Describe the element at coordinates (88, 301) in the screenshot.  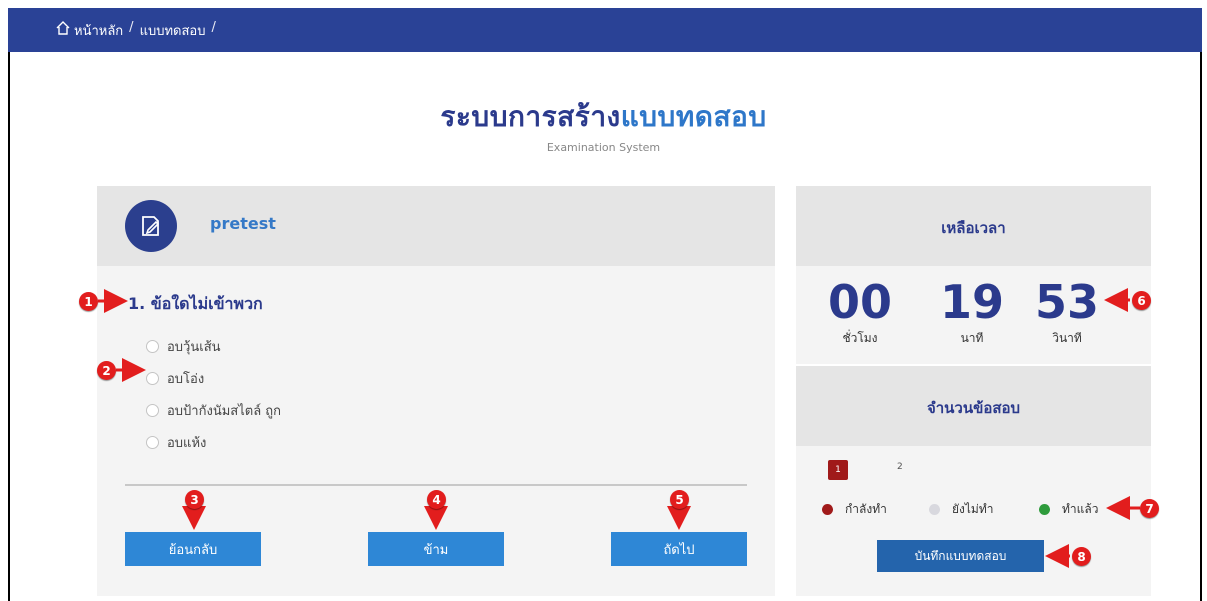
I see `annotation-marker: 1` at that location.